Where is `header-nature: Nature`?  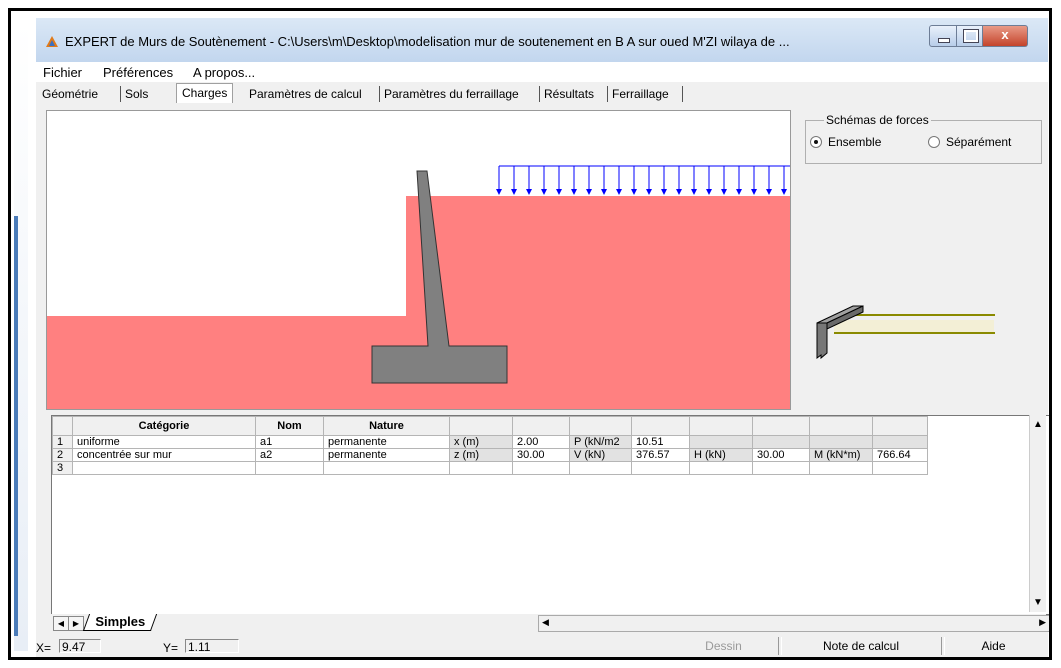
header-nature: Nature is located at coordinates (386, 426).